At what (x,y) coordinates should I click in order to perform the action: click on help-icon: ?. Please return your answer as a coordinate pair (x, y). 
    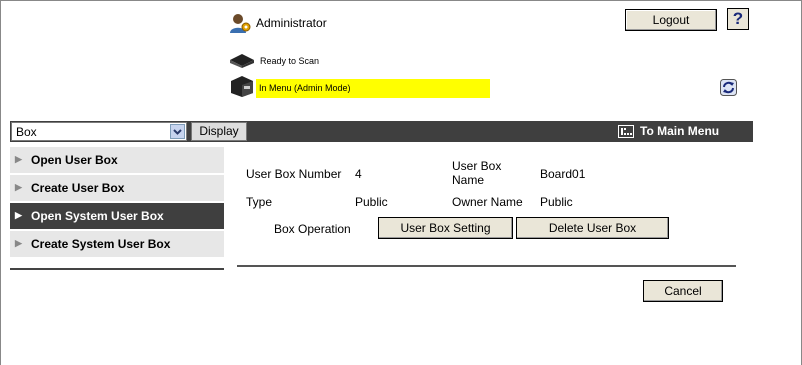
    Looking at the image, I should click on (738, 18).